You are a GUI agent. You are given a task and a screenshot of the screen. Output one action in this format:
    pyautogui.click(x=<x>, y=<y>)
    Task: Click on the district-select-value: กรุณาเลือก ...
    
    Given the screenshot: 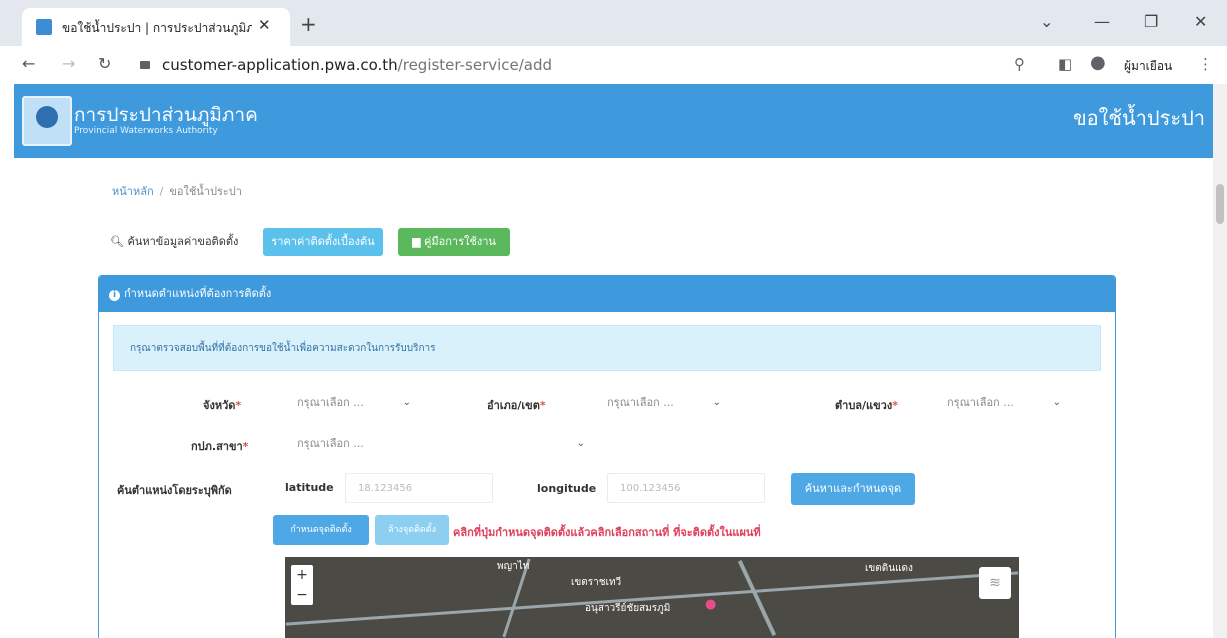 What is the action you would take?
    pyautogui.click(x=640, y=402)
    